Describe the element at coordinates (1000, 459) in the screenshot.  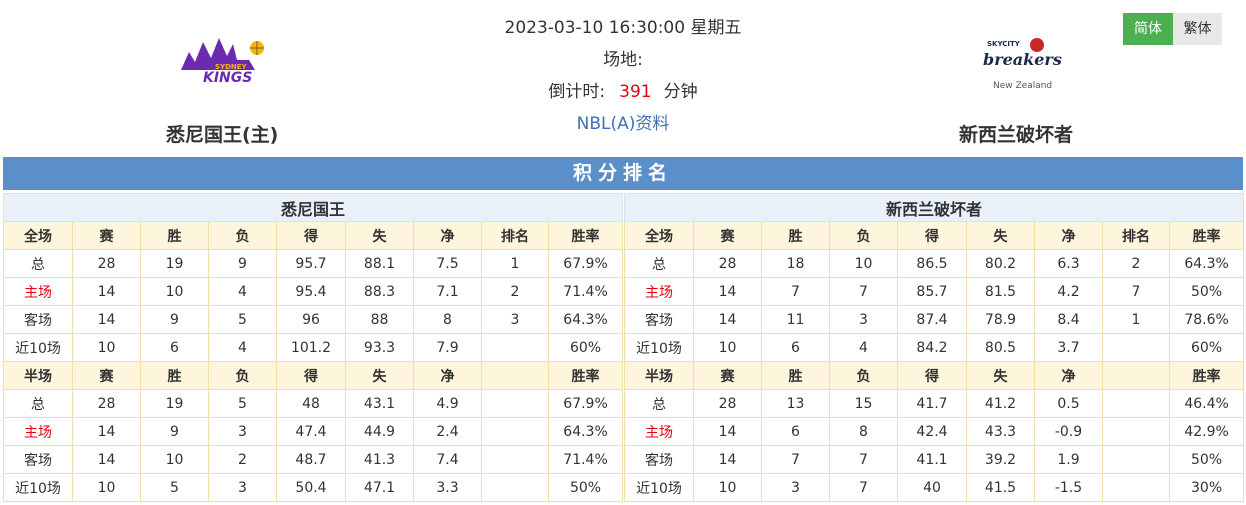
I see `table-cell: 39.2` at that location.